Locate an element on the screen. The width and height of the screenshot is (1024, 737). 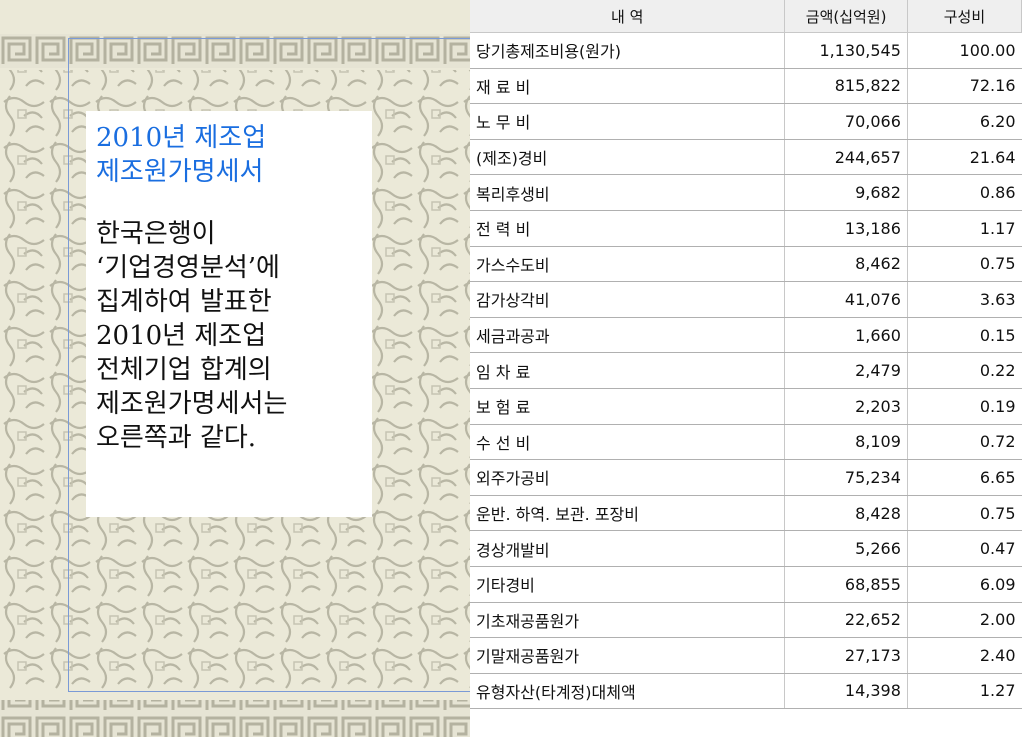
table-header-row: 내 역 금액(십억원) 구성비 is located at coordinates (746, 16).